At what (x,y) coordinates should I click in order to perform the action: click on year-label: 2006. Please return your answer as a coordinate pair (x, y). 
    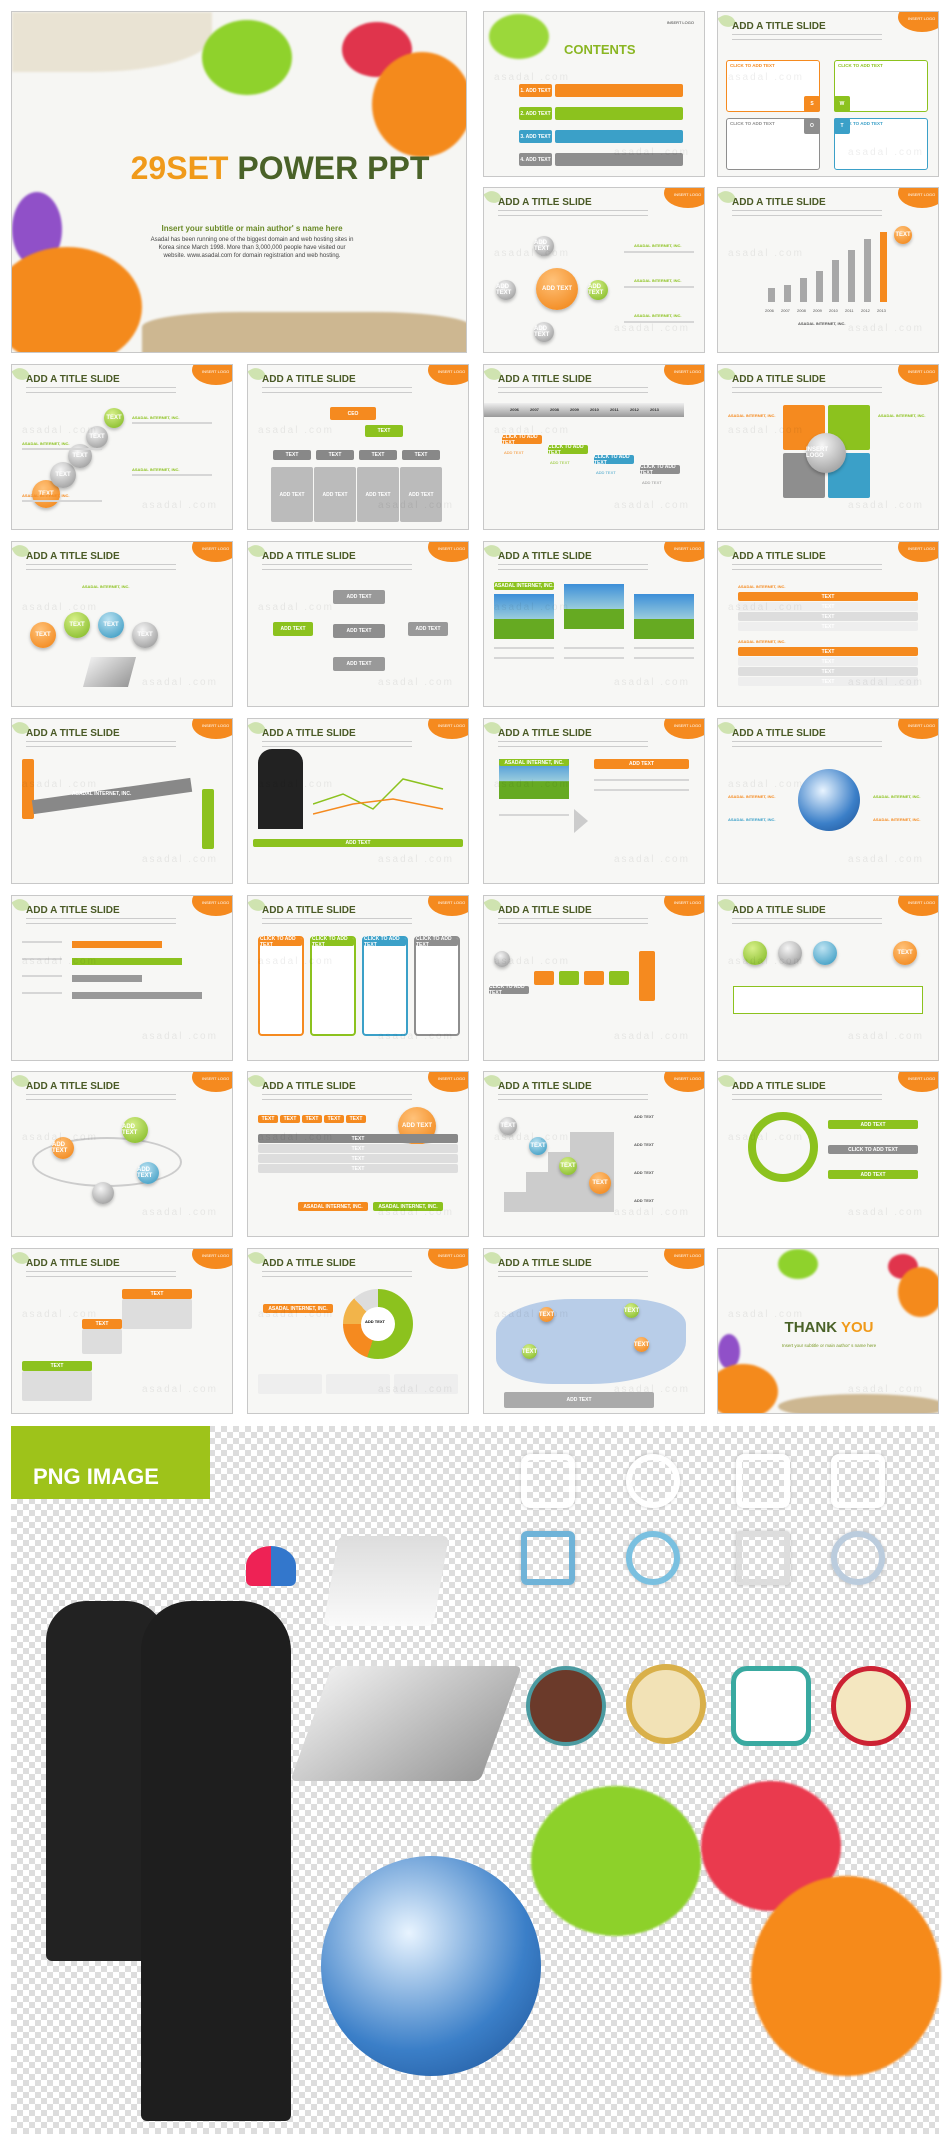
    Looking at the image, I should click on (769, 310).